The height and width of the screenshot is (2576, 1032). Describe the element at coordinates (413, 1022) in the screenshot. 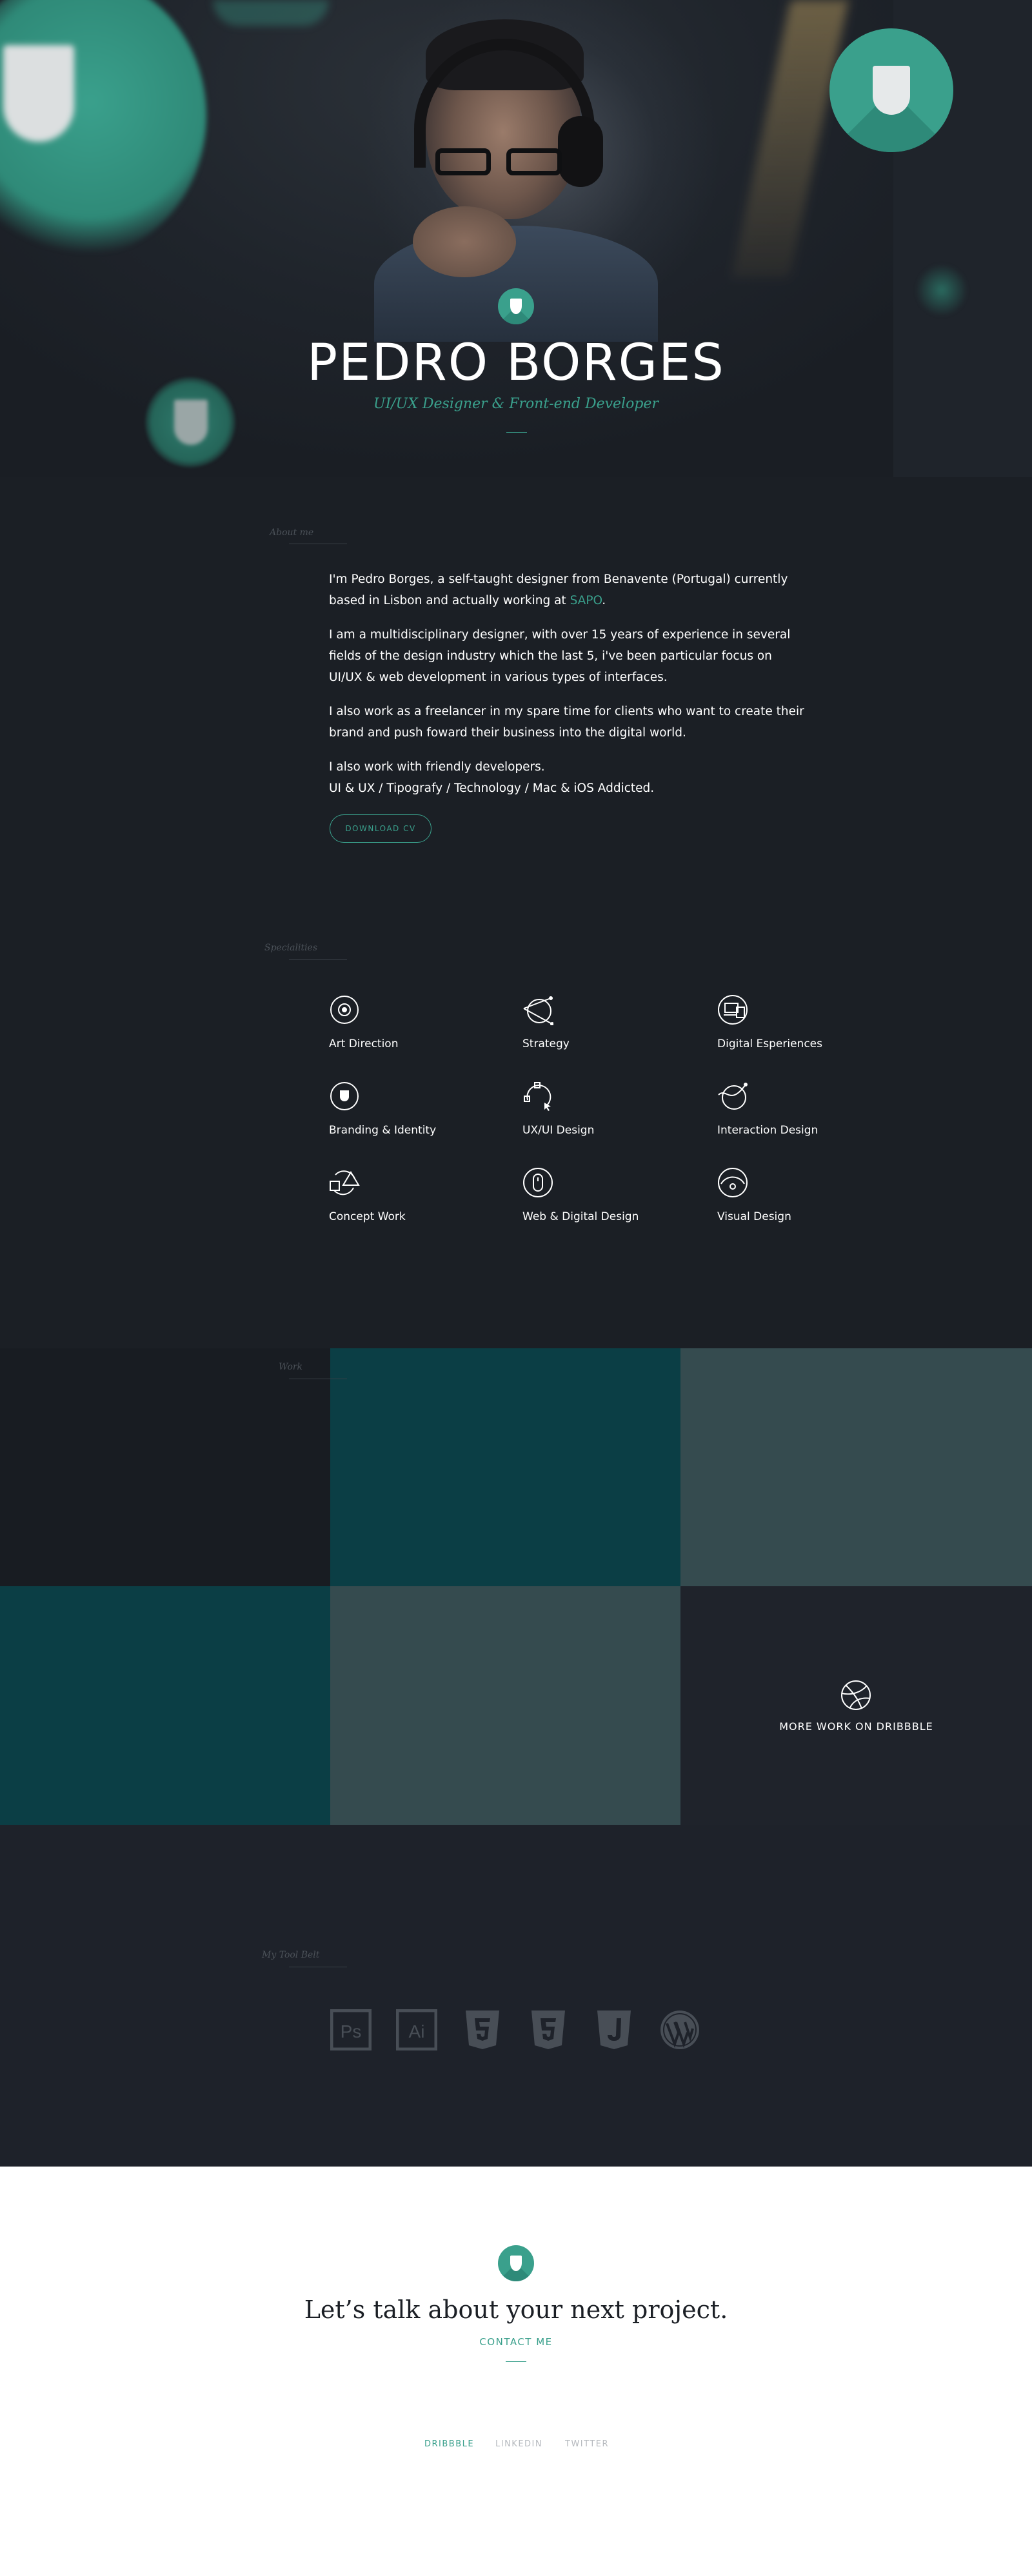

I see `speciality-item: Art Direction` at that location.